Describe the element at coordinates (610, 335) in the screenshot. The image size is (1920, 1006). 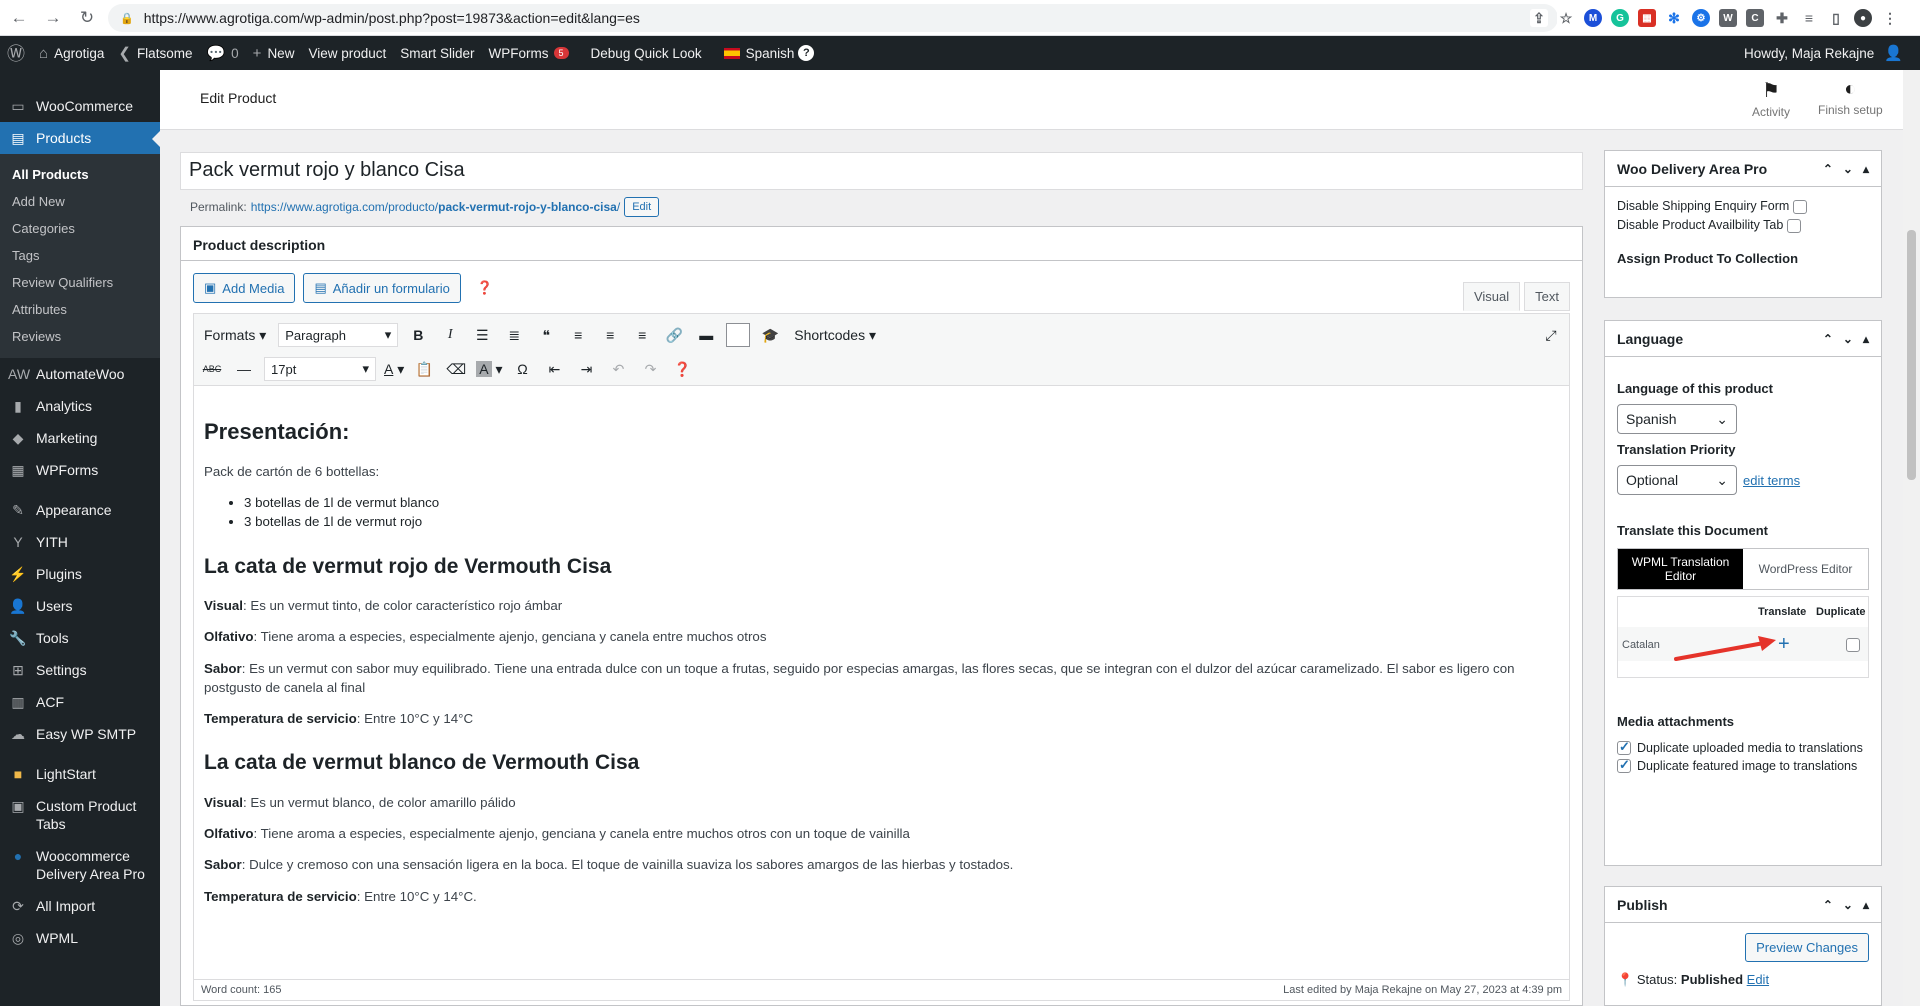
I see `align-center-icon: ≡` at that location.